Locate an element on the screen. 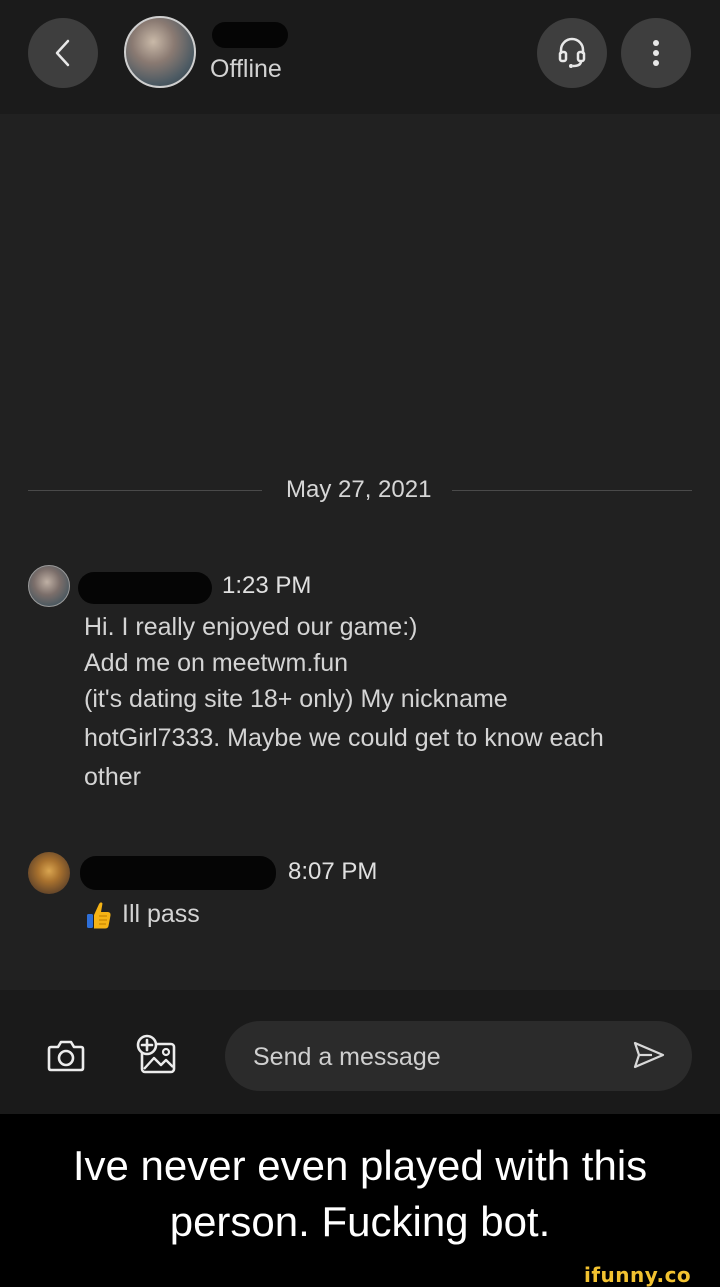  sender-avatar is located at coordinates (49, 586).